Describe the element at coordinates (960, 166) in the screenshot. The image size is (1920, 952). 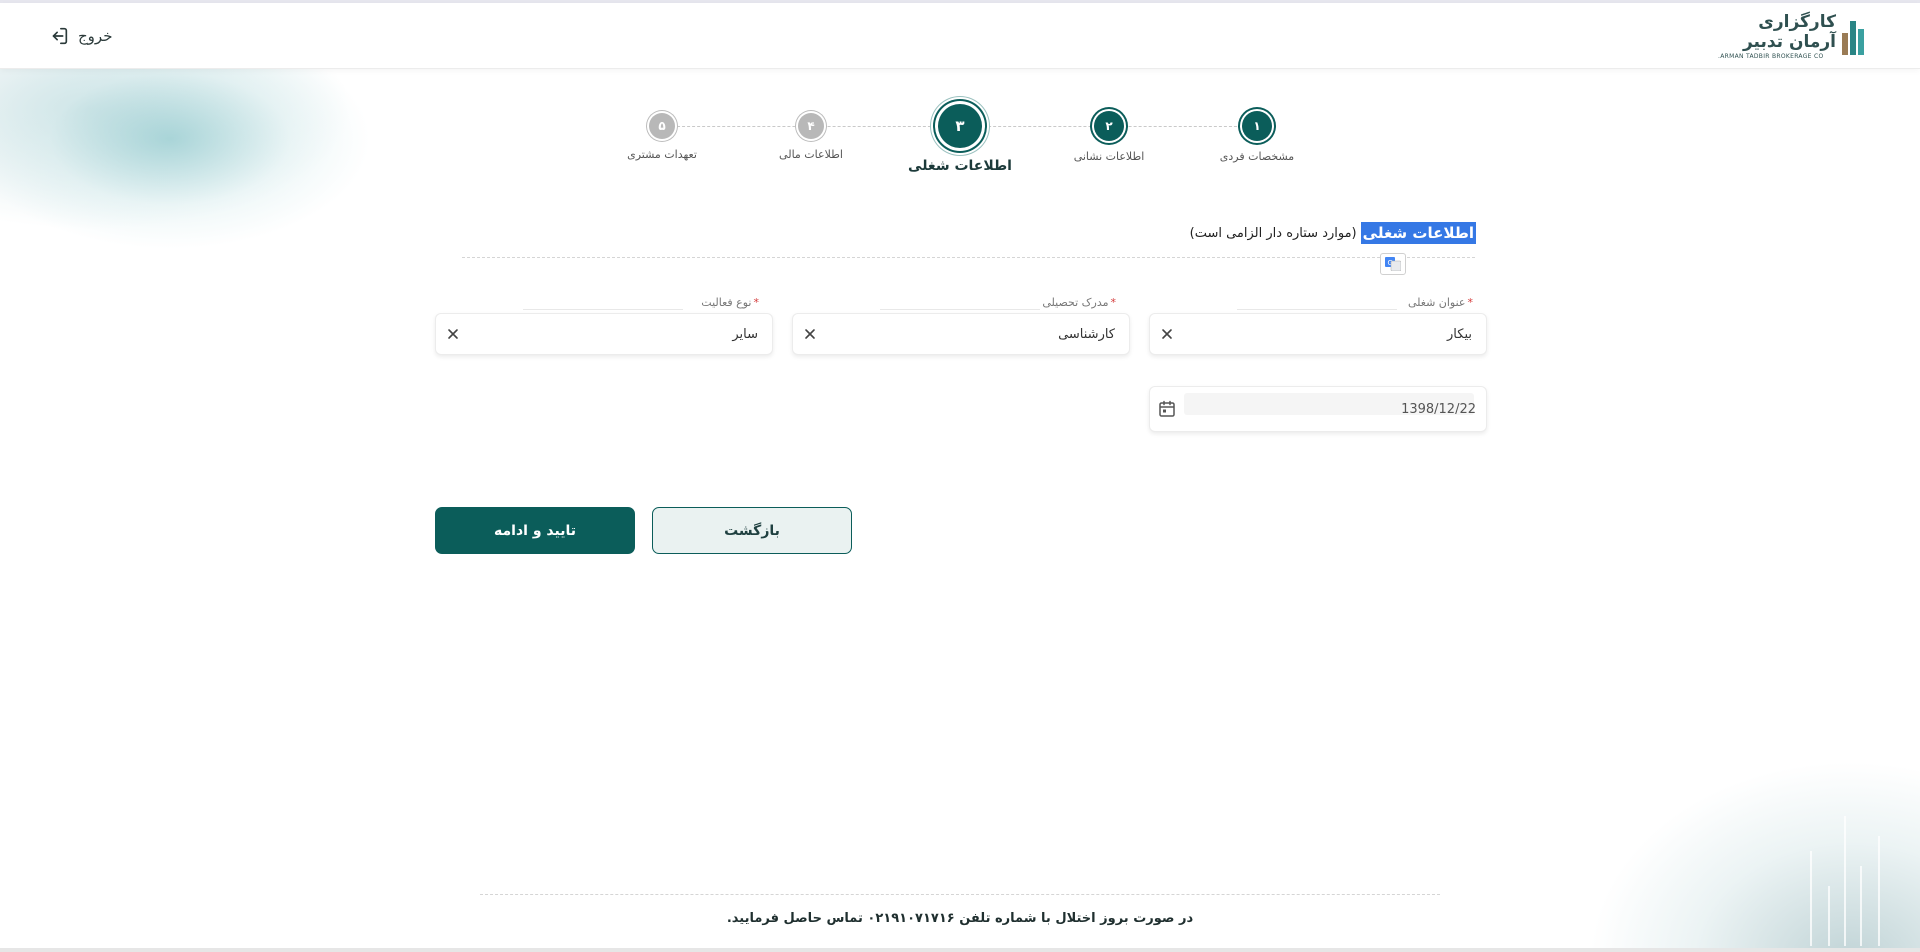
I see `step-label: اطلاعات شغلی` at that location.